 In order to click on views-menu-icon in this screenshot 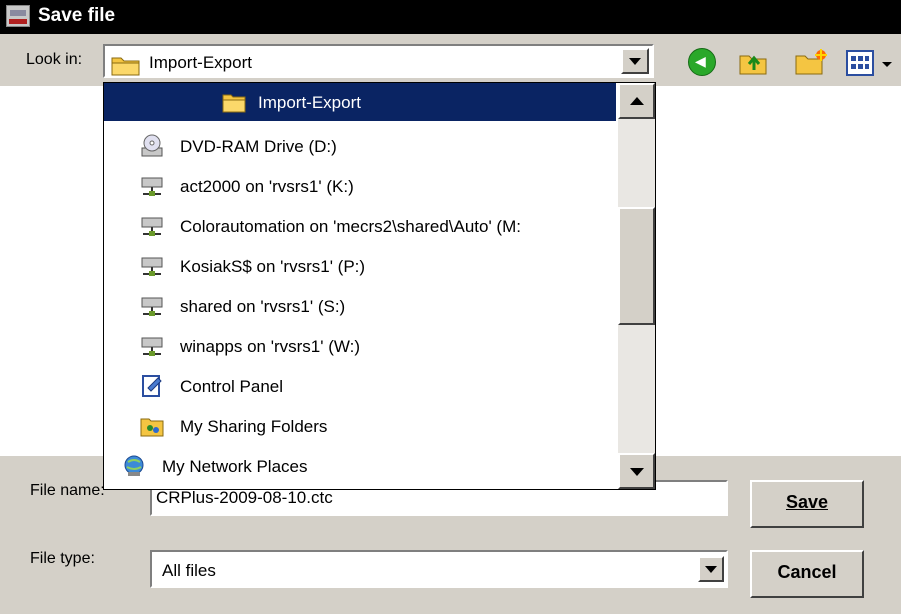, I will do `click(860, 63)`.